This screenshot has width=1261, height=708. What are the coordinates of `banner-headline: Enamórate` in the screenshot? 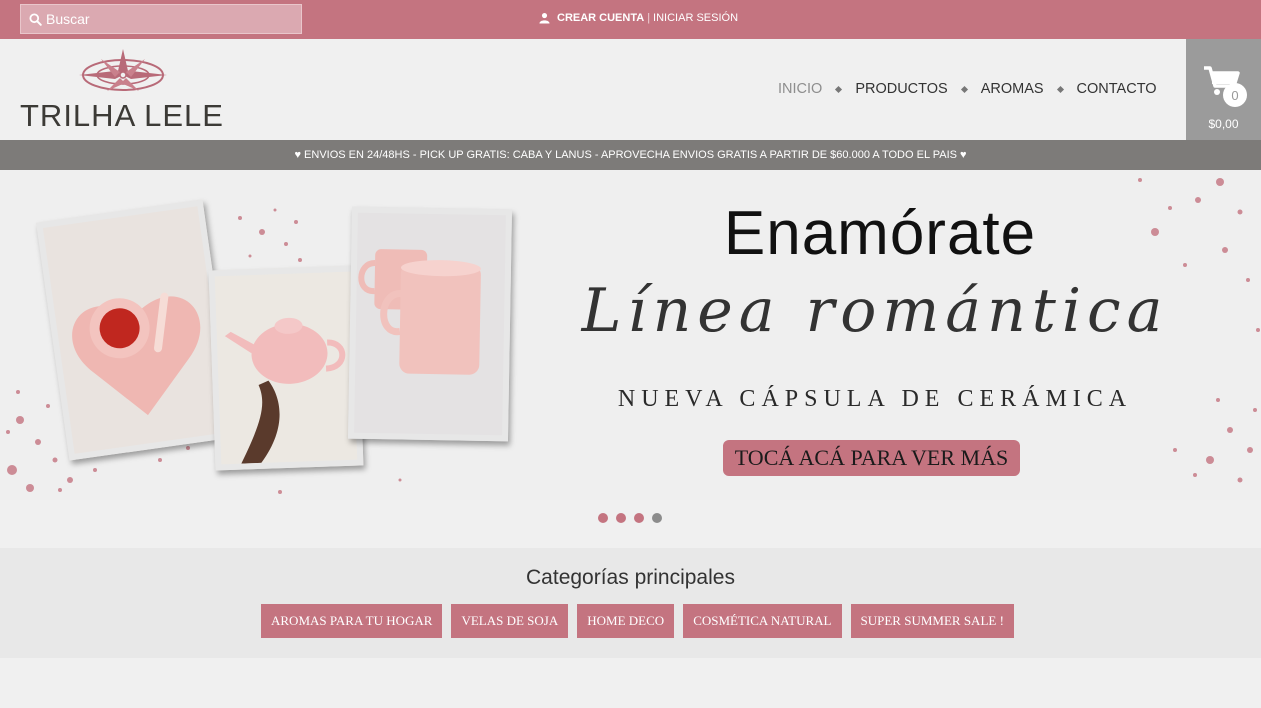 It's located at (880, 233).